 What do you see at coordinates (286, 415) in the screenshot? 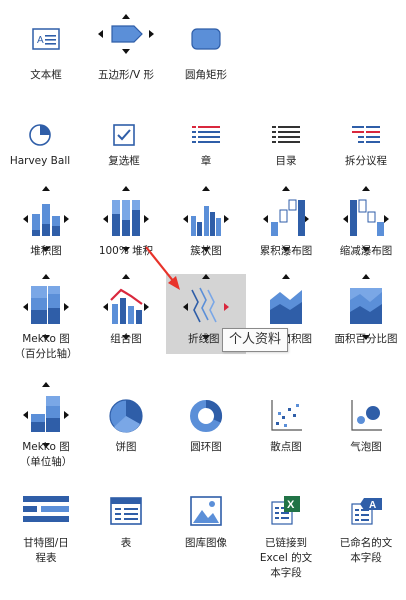
I see `scatter-chart-icon` at bounding box center [286, 415].